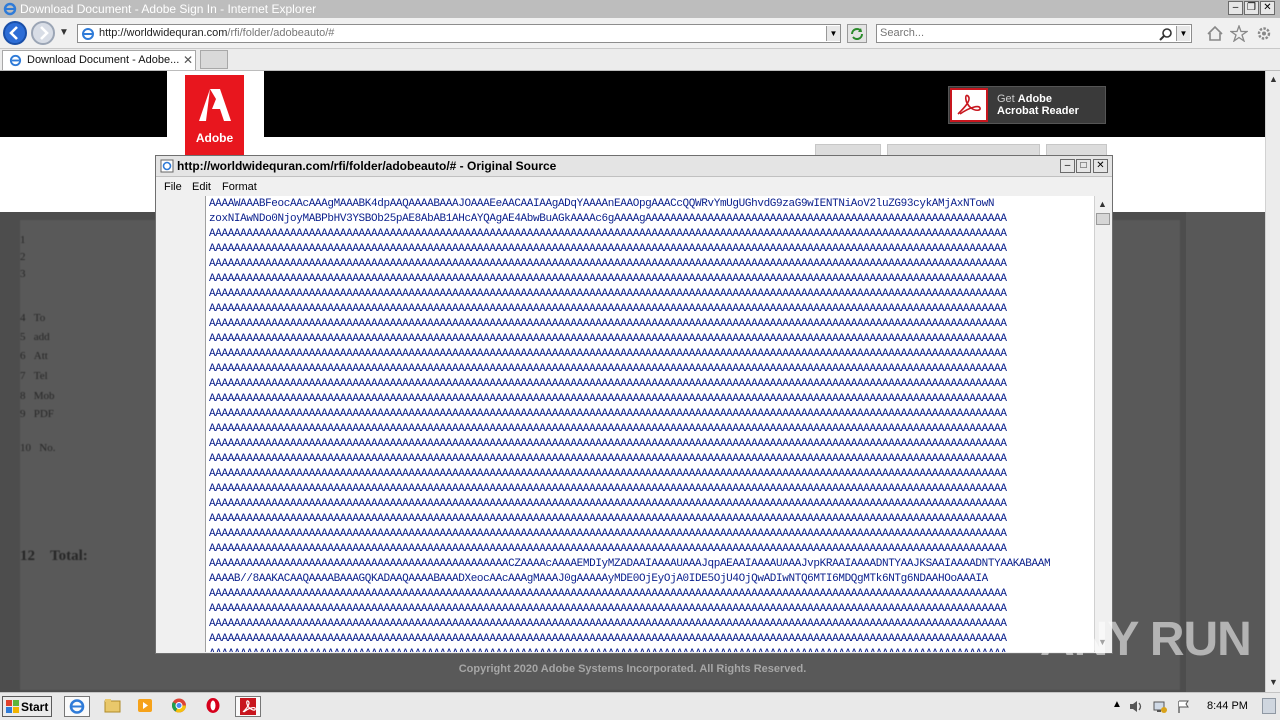  Describe the element at coordinates (1273, 79) in the screenshot. I see `scroll-up-arrow-icon: ▲` at that location.